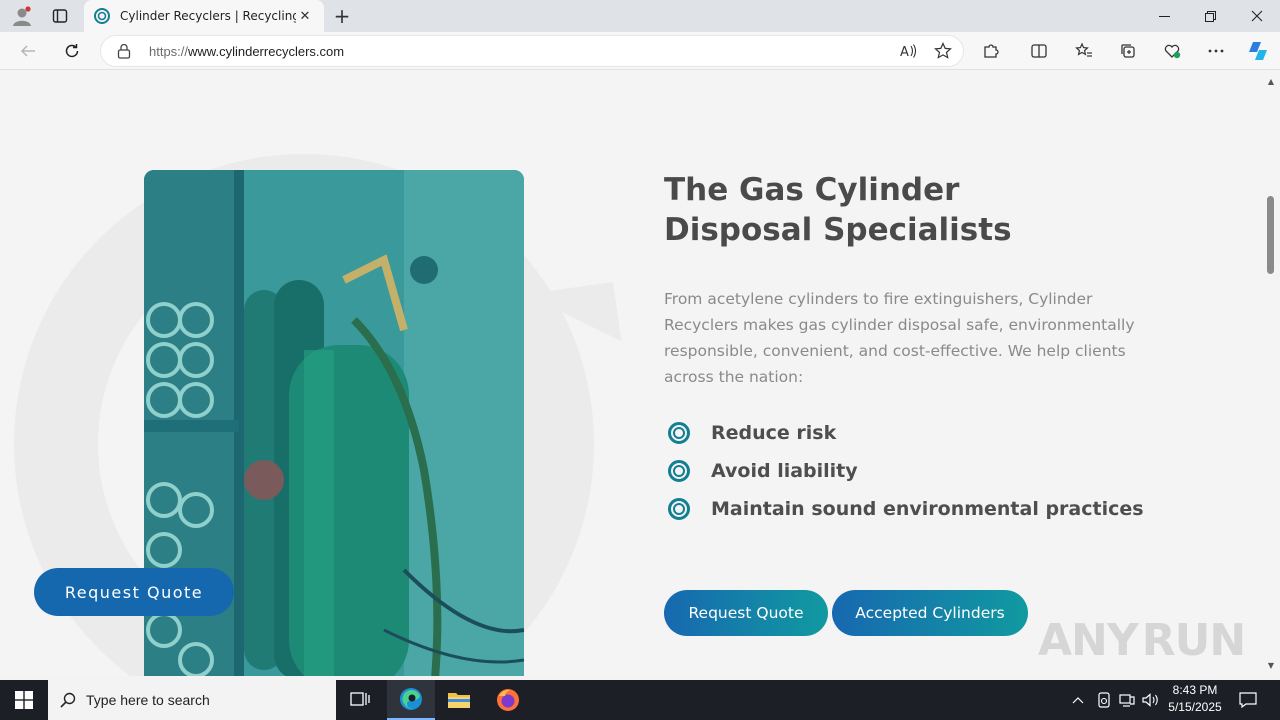 This screenshot has width=1280, height=720. I want to click on edge-browser-icon, so click(411, 699).